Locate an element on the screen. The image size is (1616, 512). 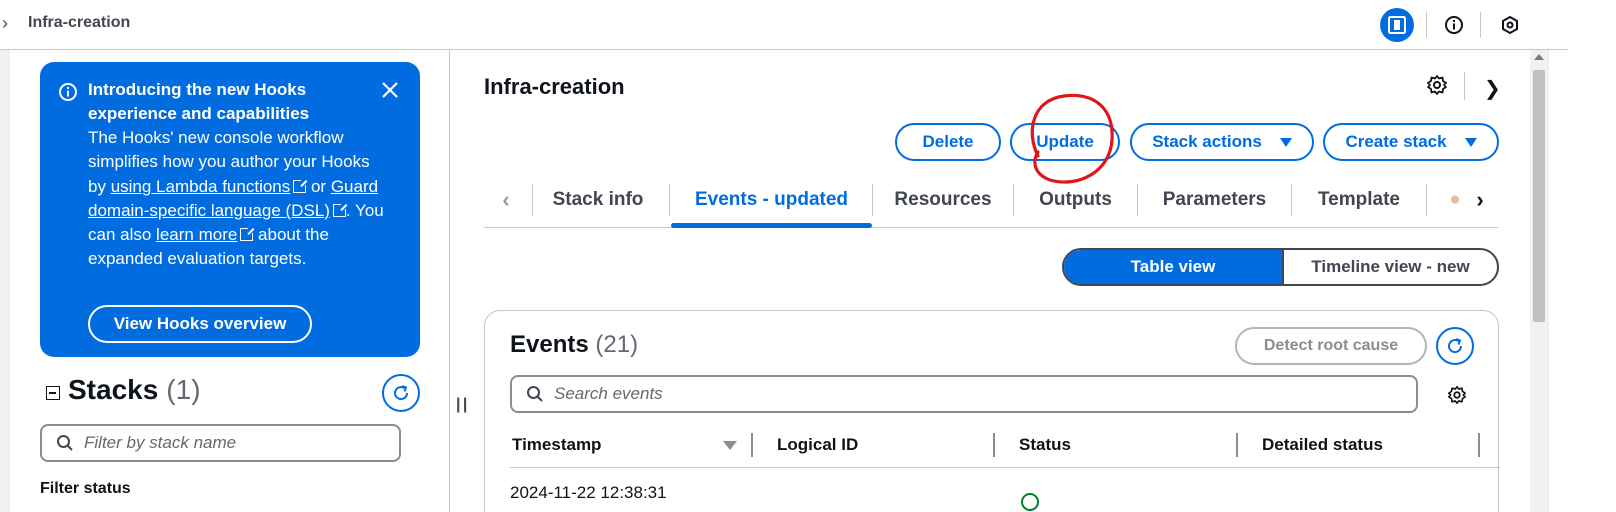
scrollbar-thumb is located at coordinates (1539, 196).